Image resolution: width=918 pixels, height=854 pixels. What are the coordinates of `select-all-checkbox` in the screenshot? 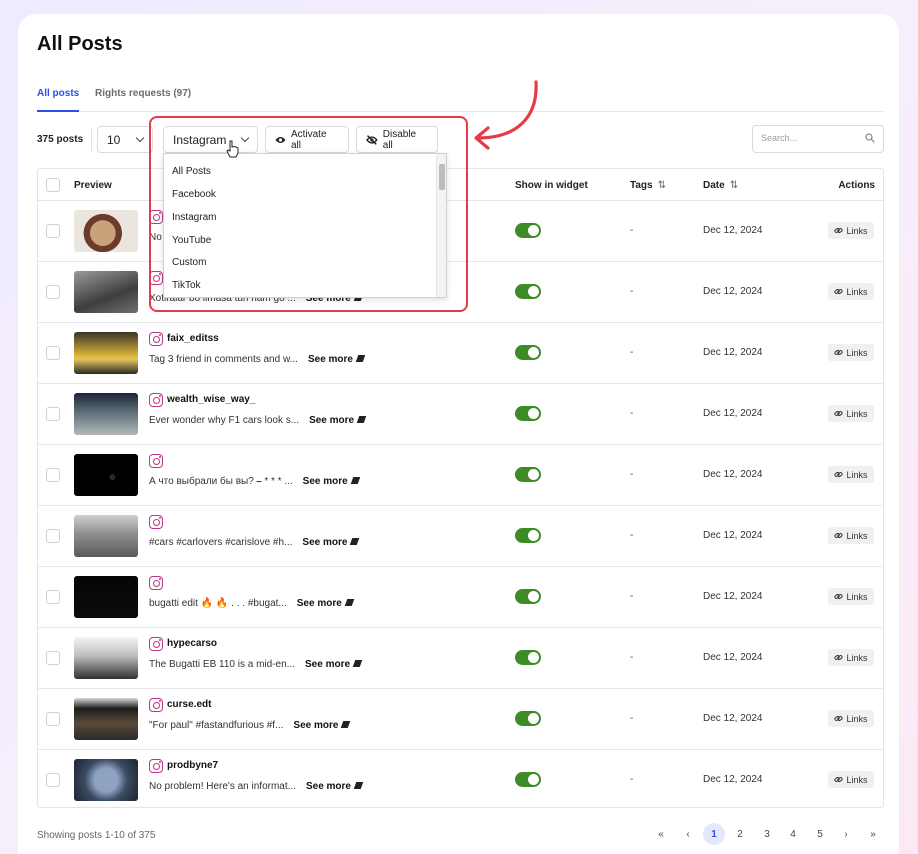 It's located at (53, 185).